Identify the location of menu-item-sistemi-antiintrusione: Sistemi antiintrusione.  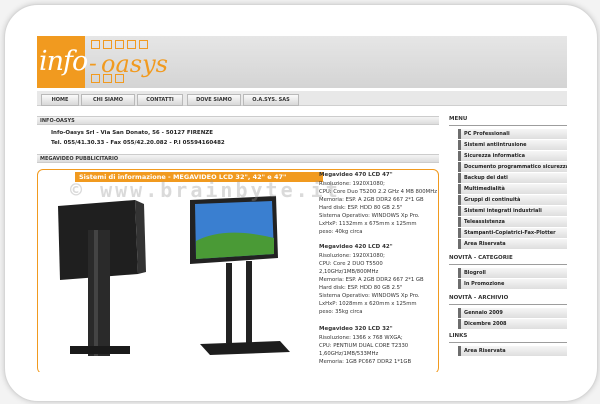
(512, 145).